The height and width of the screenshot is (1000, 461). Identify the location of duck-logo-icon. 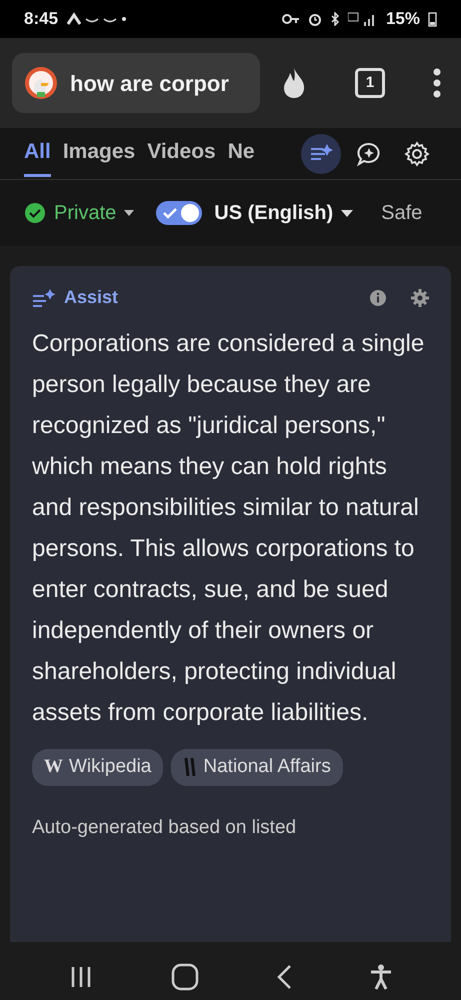
(41, 83).